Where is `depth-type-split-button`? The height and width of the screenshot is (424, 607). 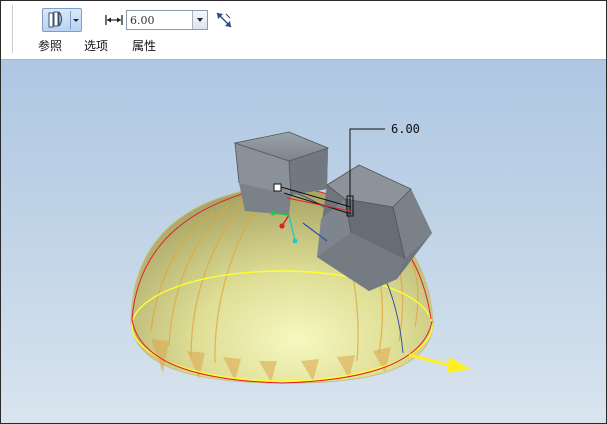
depth-type-split-button is located at coordinates (62, 20).